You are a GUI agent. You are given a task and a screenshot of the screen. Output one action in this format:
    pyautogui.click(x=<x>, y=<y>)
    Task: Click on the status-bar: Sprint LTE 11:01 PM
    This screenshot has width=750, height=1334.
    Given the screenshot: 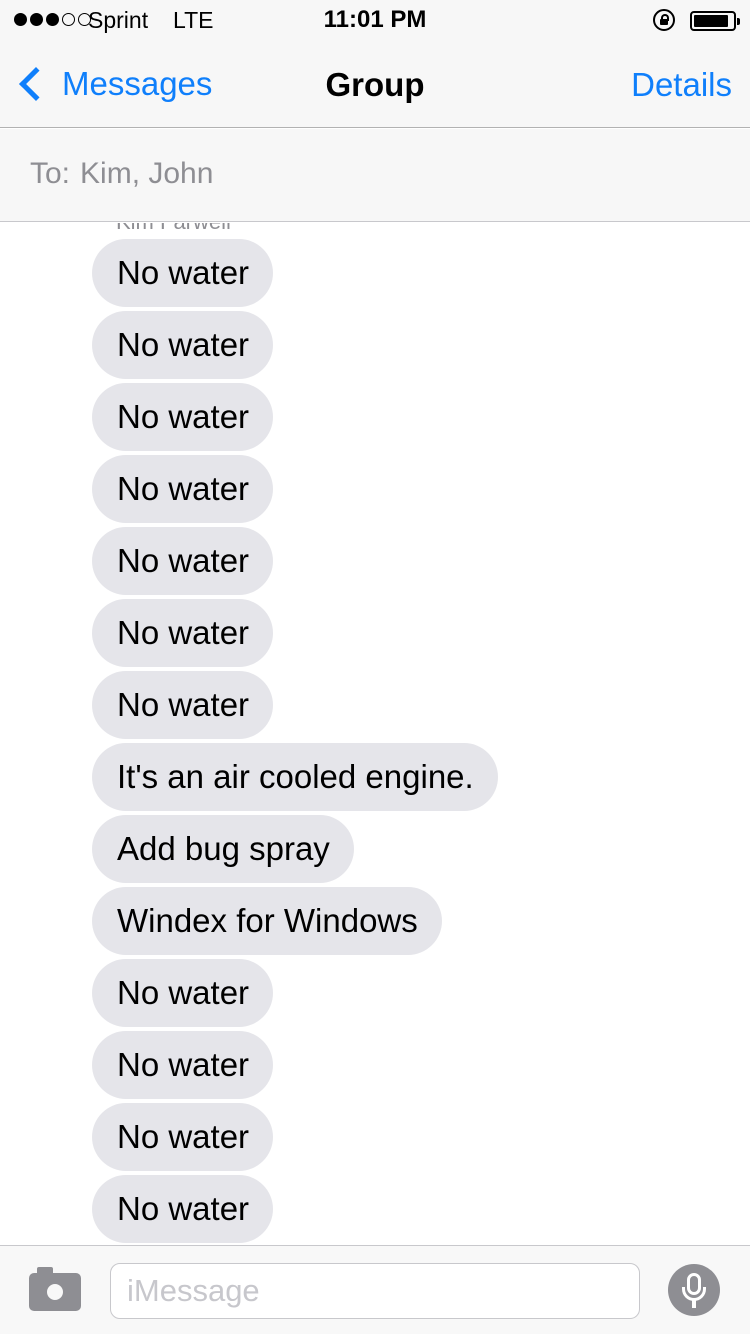 What is the action you would take?
    pyautogui.click(x=375, y=20)
    